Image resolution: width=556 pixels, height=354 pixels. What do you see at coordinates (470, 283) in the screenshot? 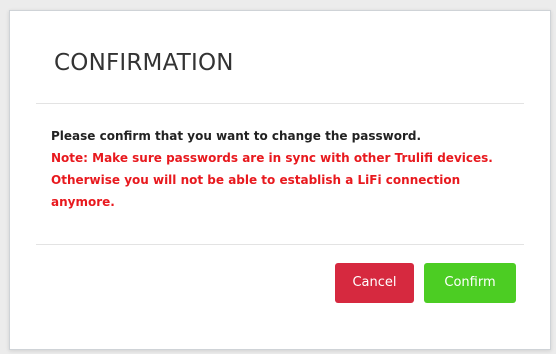
I see `confirm-button: Confirm` at bounding box center [470, 283].